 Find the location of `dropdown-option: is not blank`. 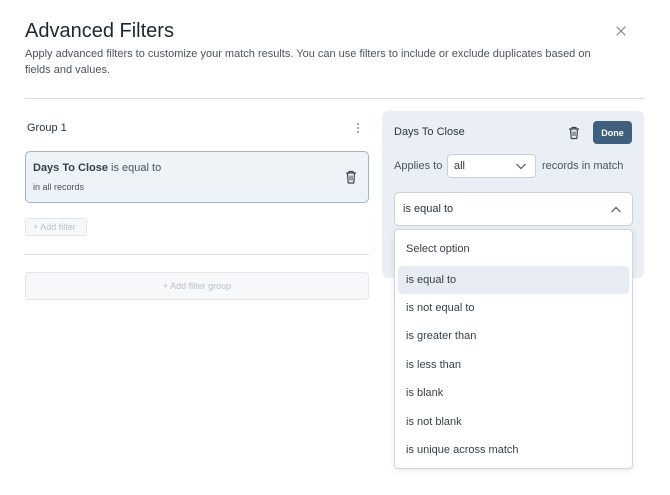

dropdown-option: is not blank is located at coordinates (513, 422).